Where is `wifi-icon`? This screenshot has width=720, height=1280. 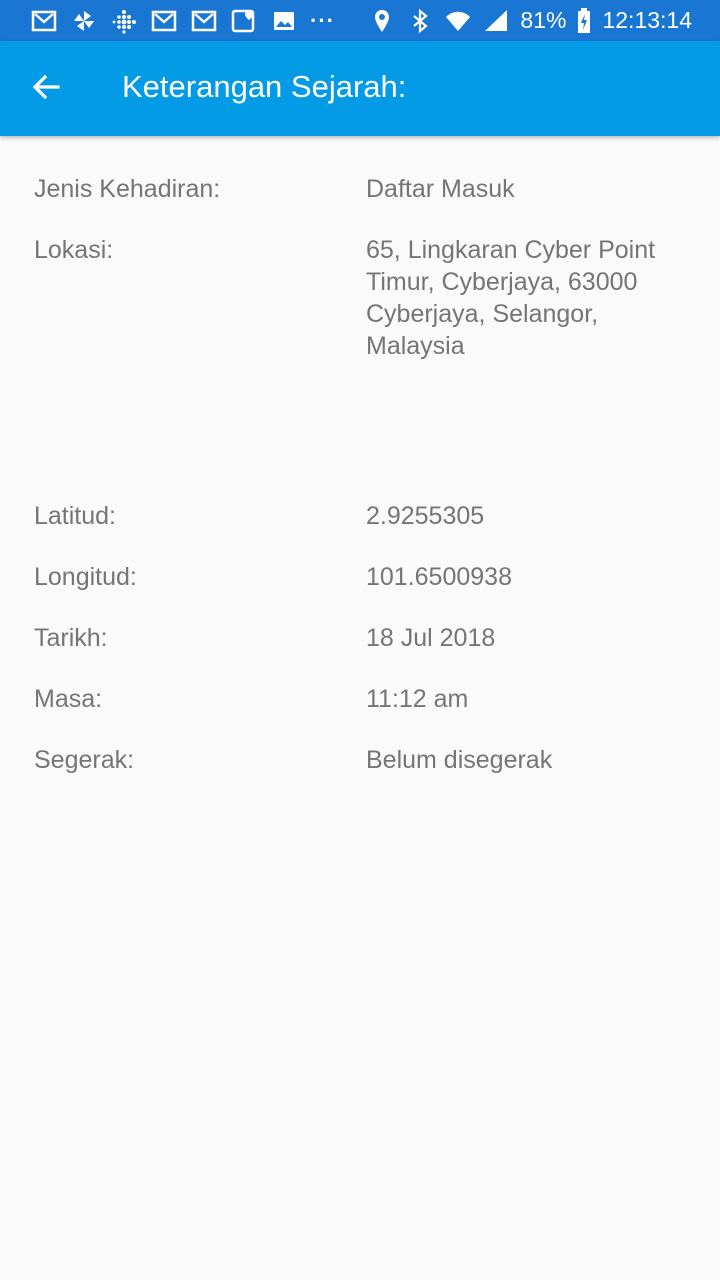
wifi-icon is located at coordinates (458, 21).